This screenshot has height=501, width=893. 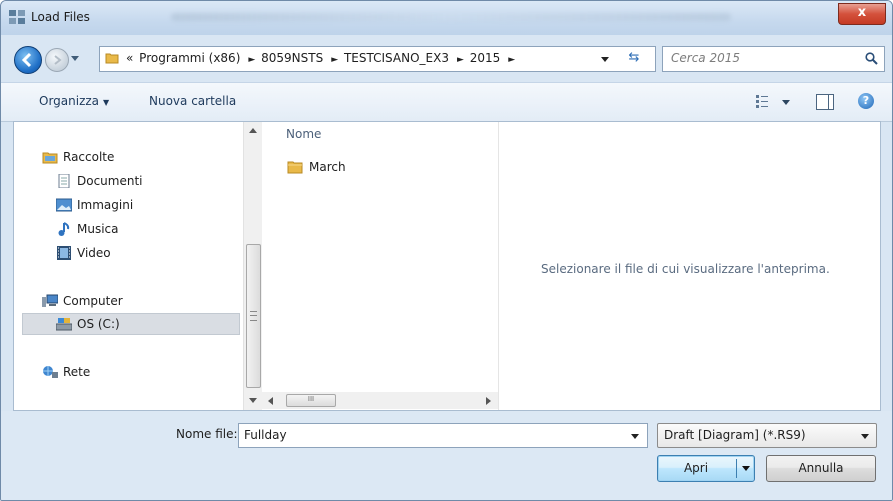 What do you see at coordinates (64, 181) in the screenshot?
I see `document-icon` at bounding box center [64, 181].